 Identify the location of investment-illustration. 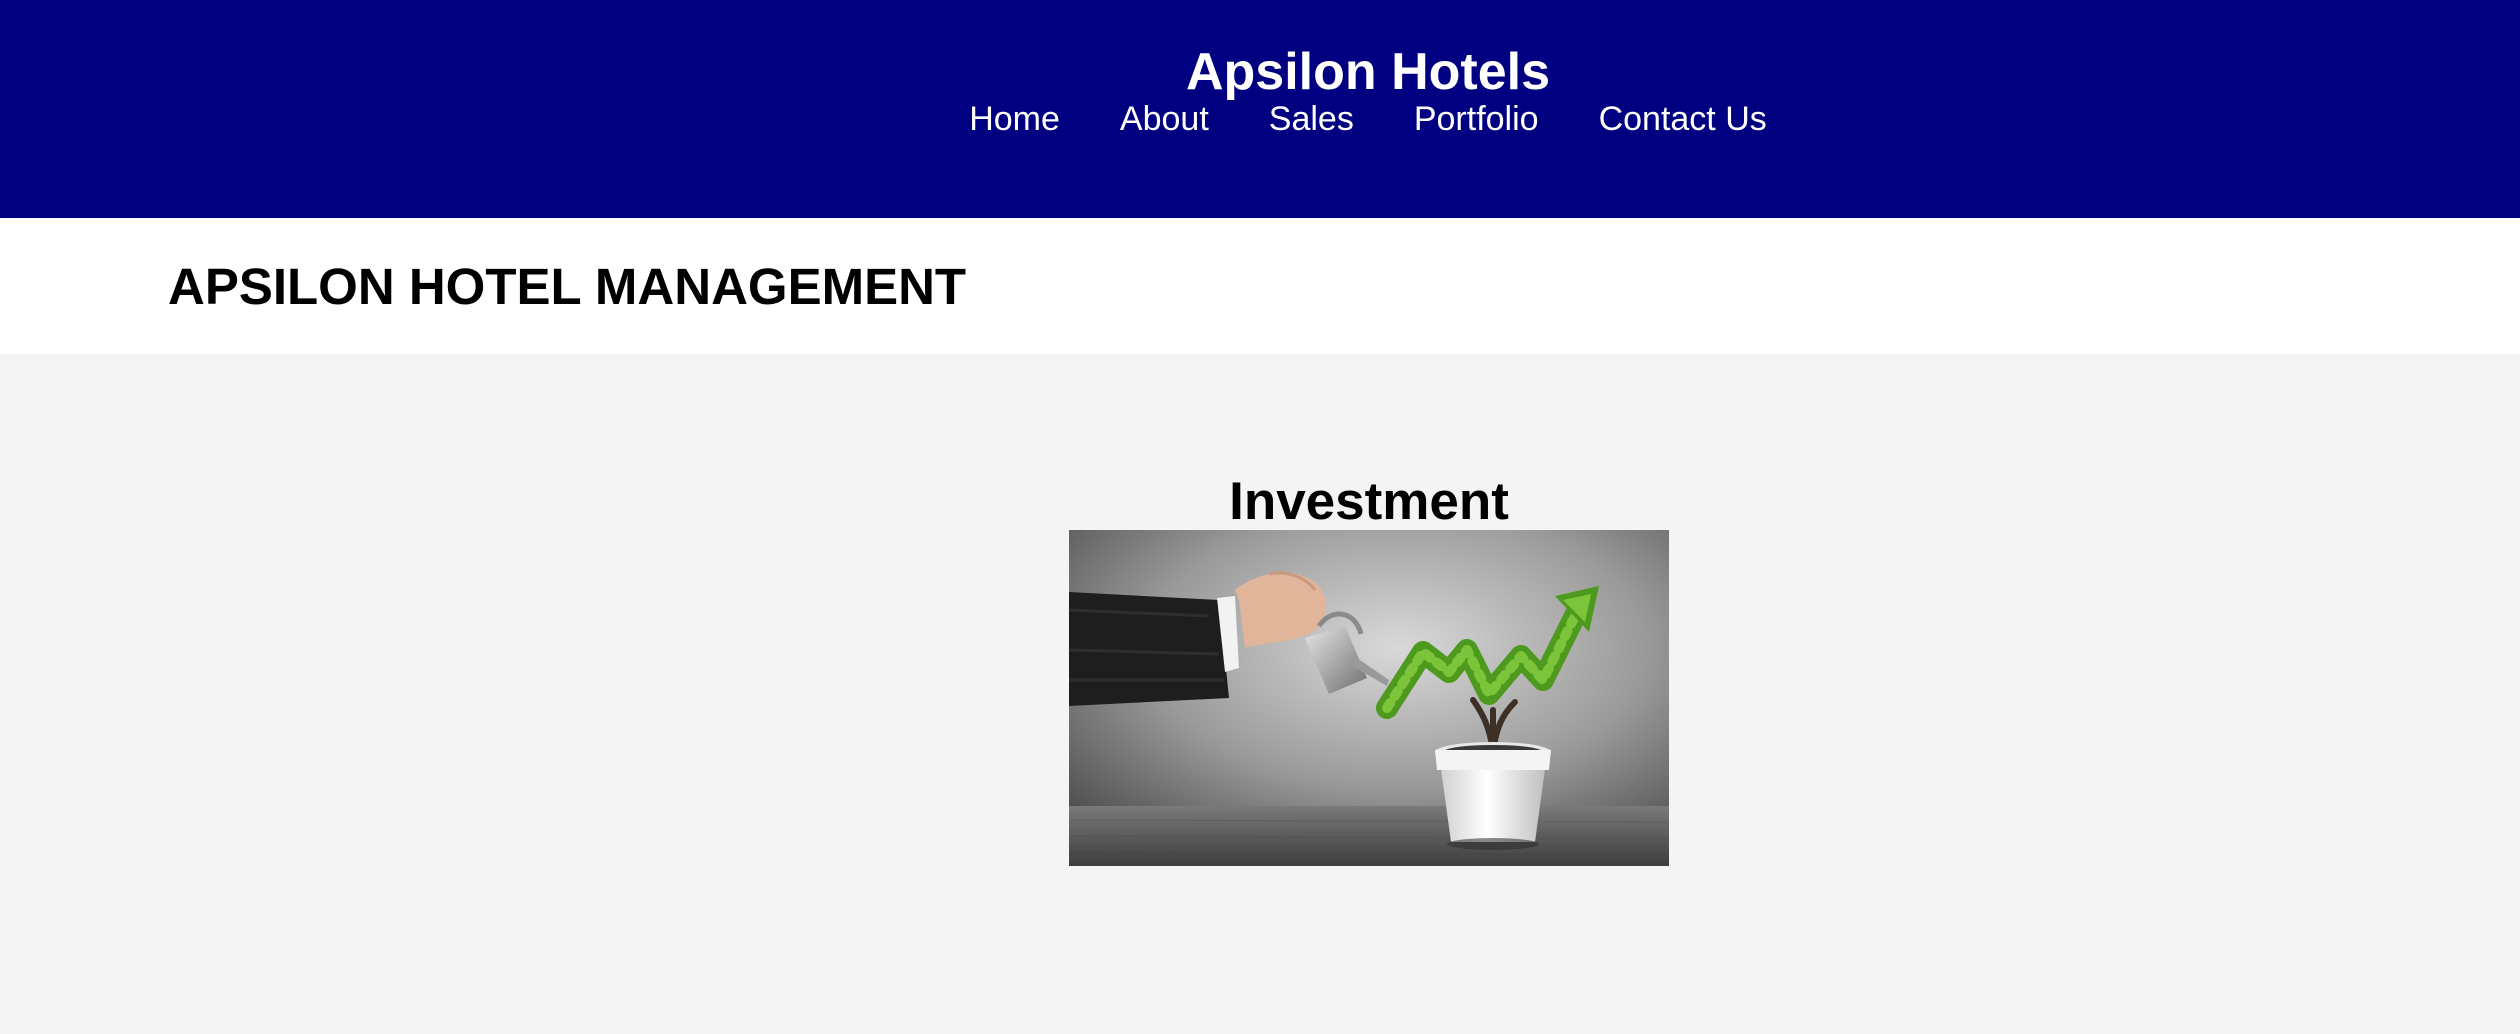
(1369, 698).